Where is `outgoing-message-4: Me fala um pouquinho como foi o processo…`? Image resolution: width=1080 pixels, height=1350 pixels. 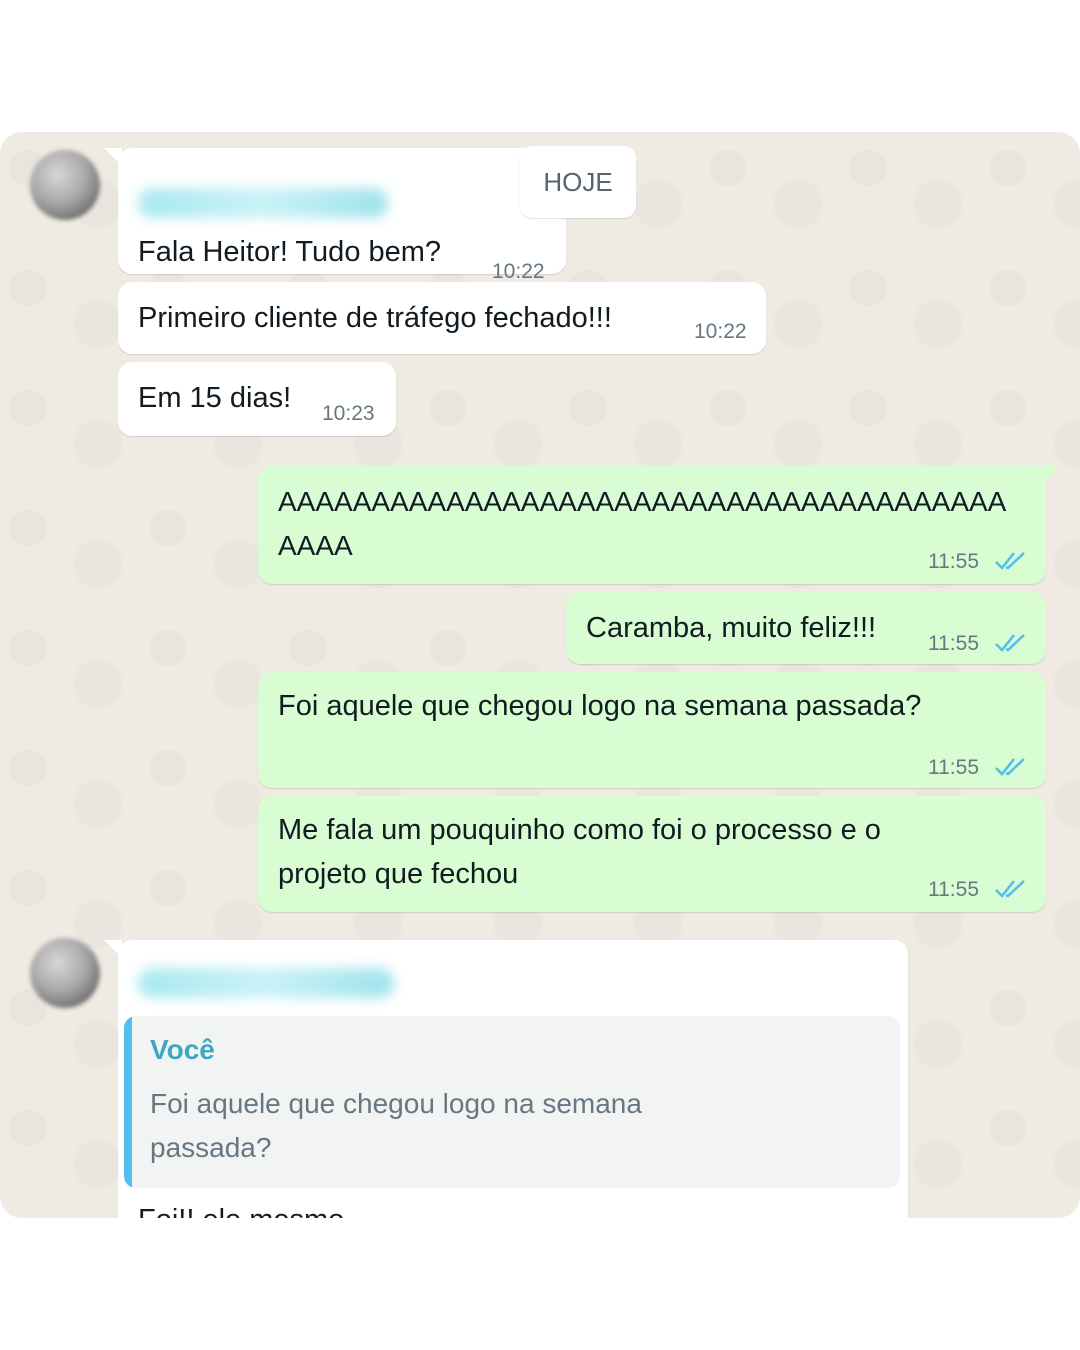 outgoing-message-4: Me fala um pouquinho como foi o processo… is located at coordinates (652, 854).